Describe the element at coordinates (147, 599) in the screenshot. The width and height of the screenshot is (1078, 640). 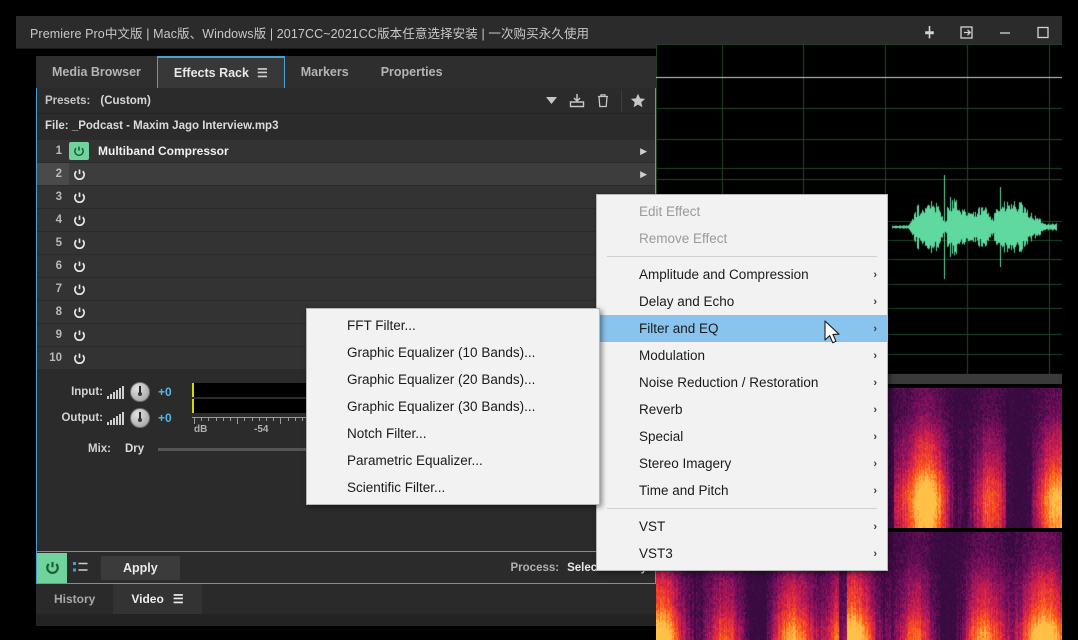
I see `tab-label: Video` at that location.